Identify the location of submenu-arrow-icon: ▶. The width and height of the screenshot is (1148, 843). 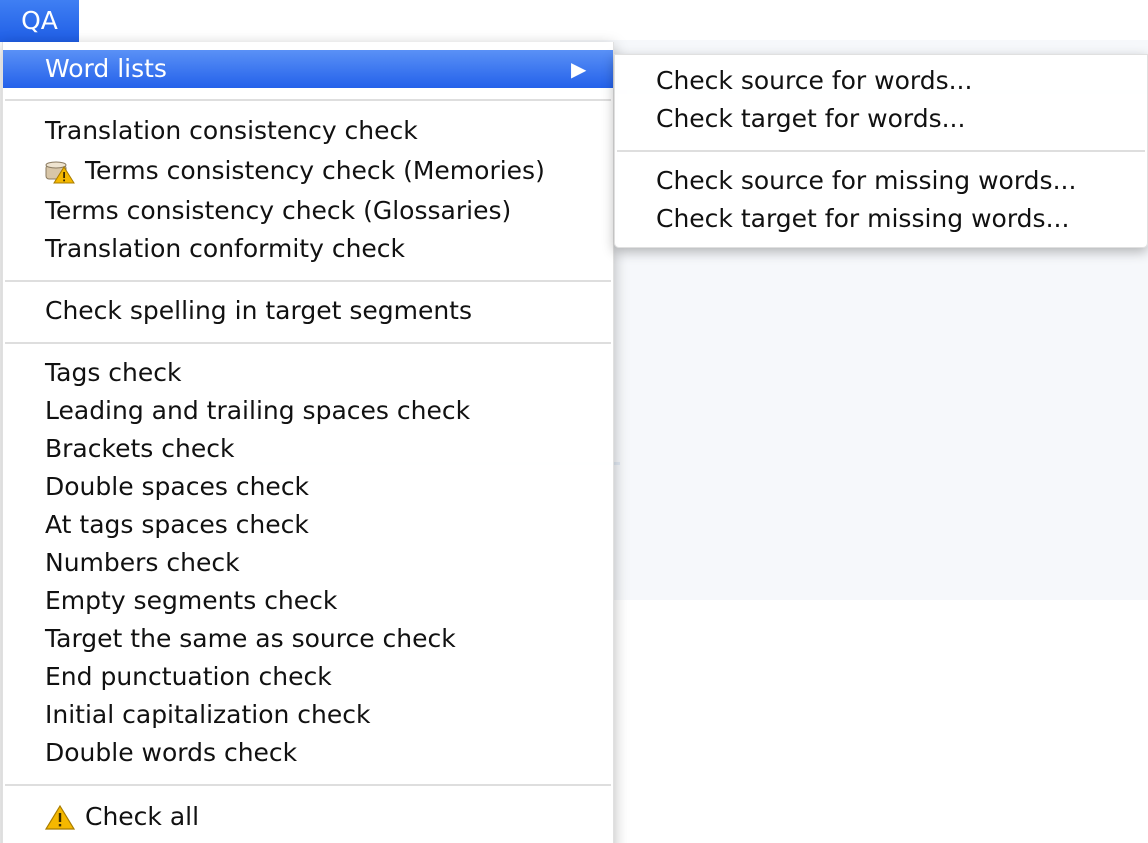
(579, 69).